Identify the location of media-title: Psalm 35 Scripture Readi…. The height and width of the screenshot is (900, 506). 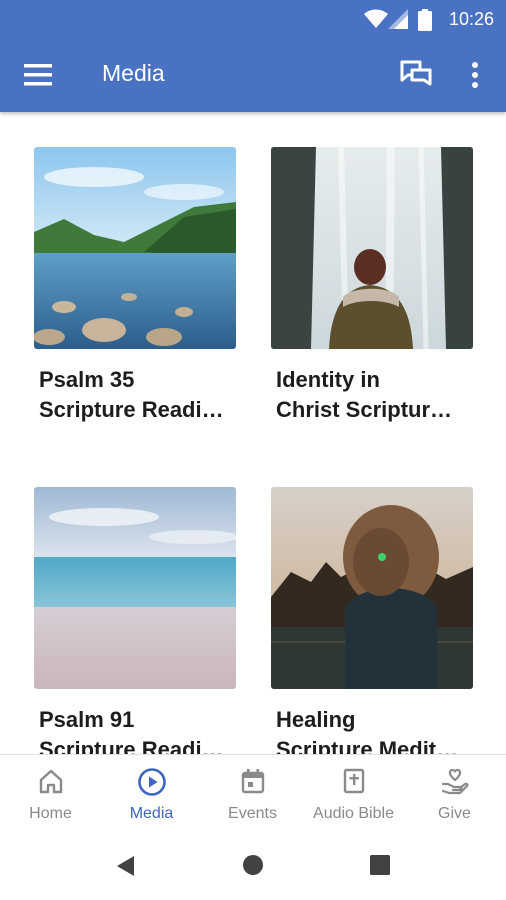
(137, 395).